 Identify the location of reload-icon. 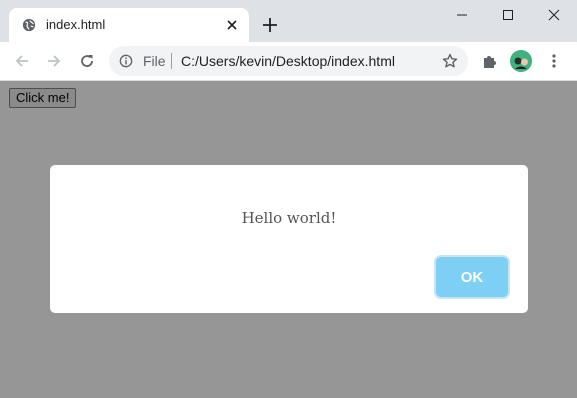
(87, 61).